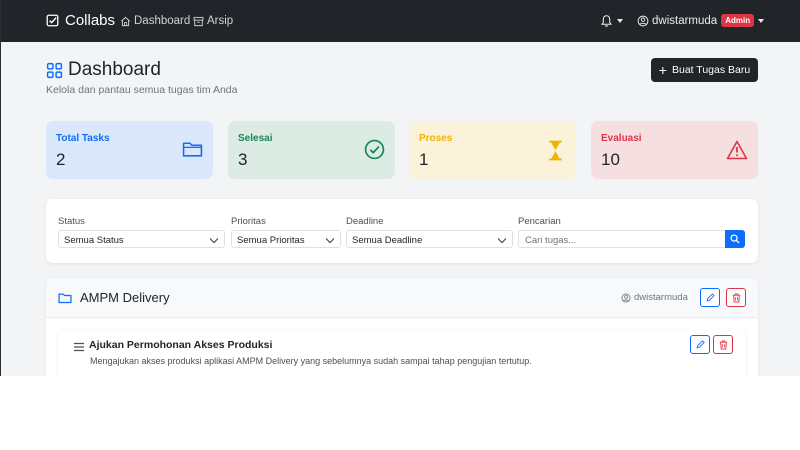 This screenshot has width=800, height=450. I want to click on project-header: AMPM Delivery dwistarmuda, so click(402, 298).